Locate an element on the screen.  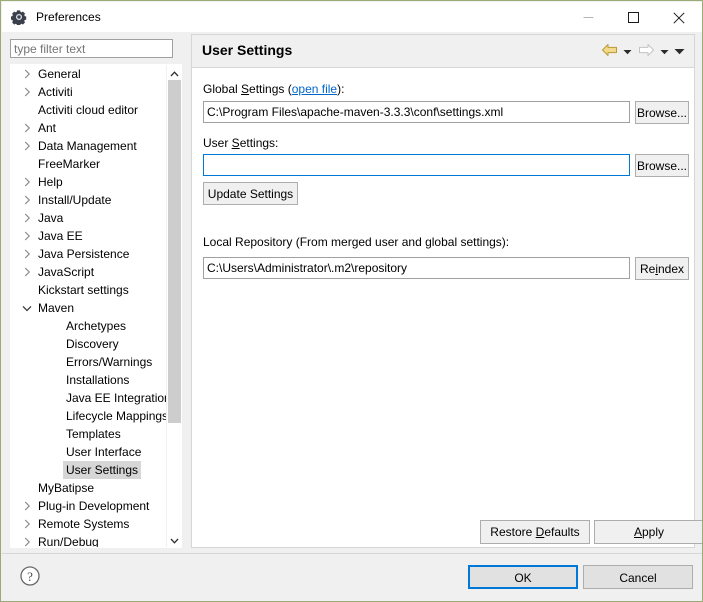
scroll-down-button is located at coordinates (174, 539).